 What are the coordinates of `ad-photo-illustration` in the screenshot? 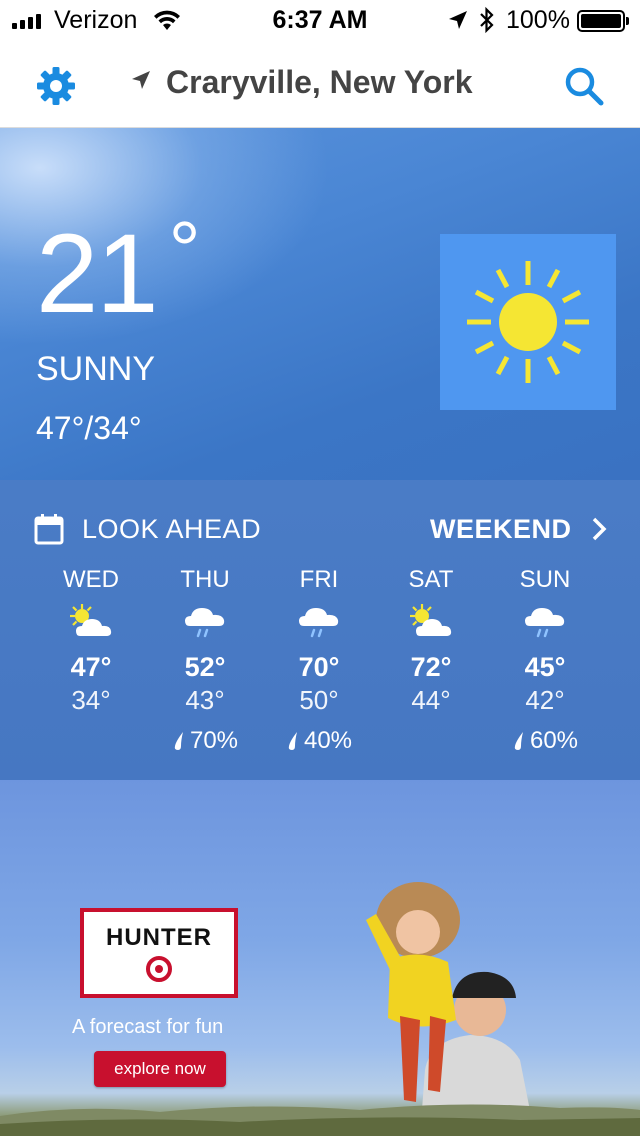 It's located at (450, 1009).